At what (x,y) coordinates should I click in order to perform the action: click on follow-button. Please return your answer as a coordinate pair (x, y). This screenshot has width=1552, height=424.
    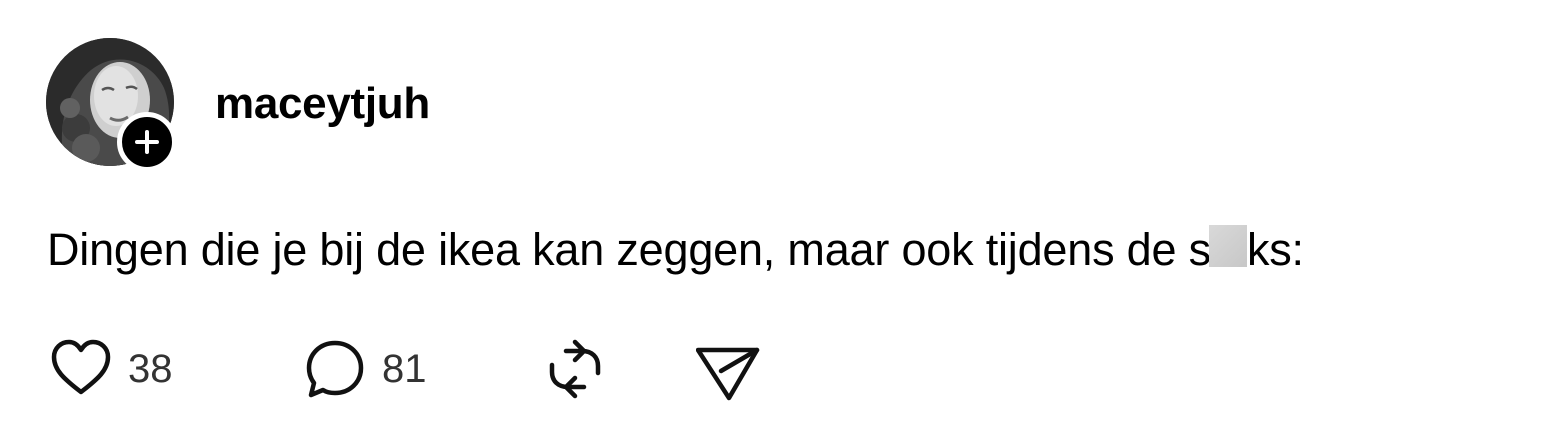
    Looking at the image, I should click on (147, 142).